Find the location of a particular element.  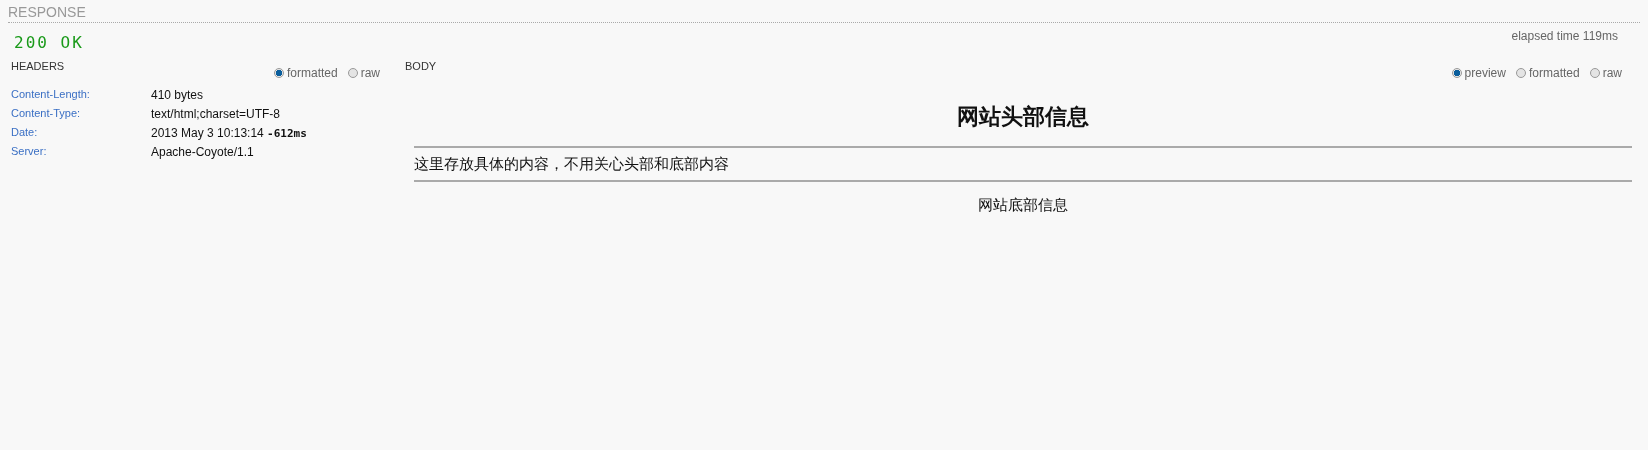

status-code: 200 OK is located at coordinates (49, 42).